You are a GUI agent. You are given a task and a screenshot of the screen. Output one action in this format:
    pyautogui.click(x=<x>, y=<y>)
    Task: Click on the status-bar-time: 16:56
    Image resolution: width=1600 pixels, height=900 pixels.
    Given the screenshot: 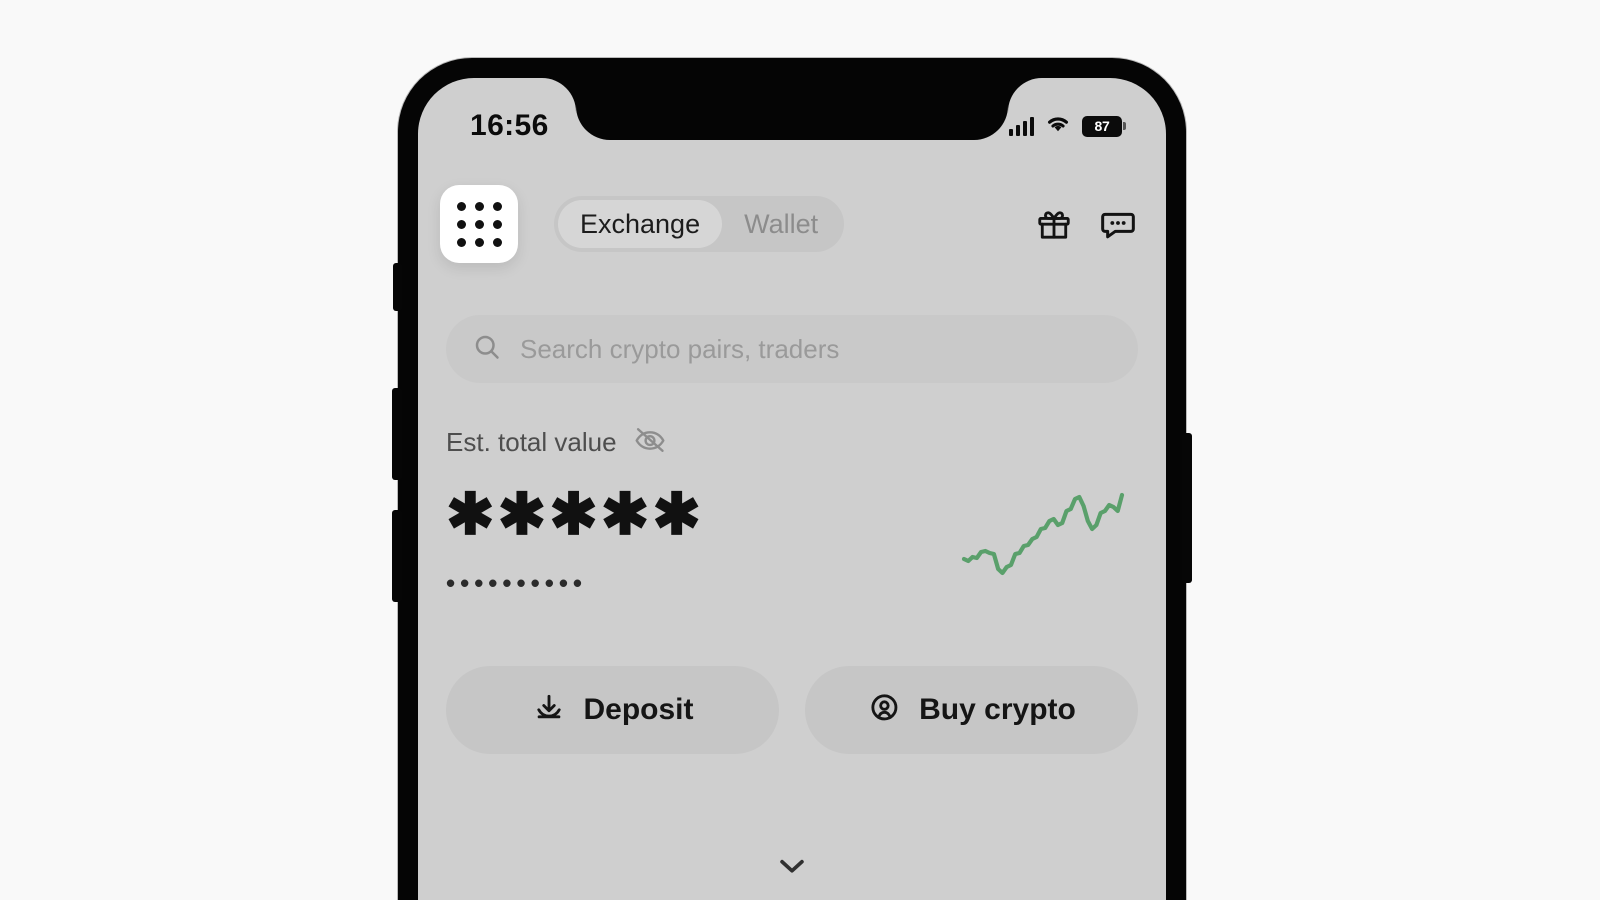 What is the action you would take?
    pyautogui.click(x=509, y=125)
    